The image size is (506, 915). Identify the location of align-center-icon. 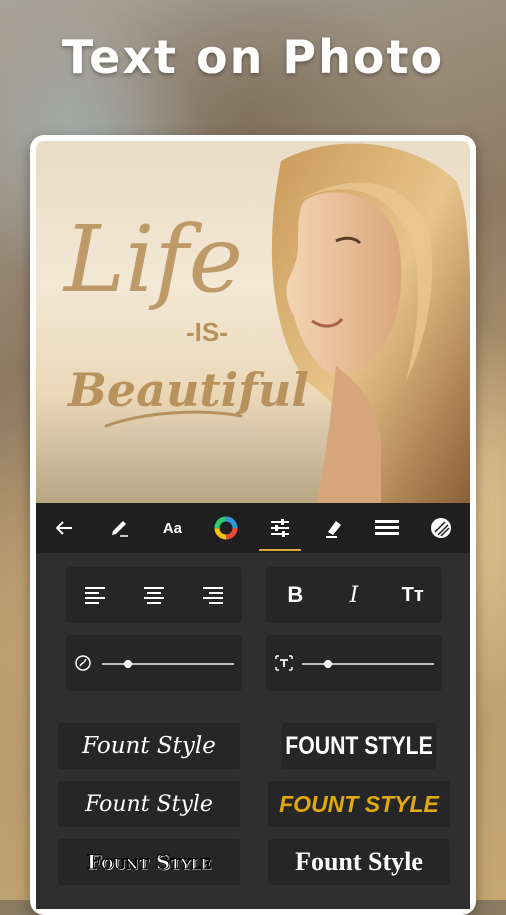
(153, 595).